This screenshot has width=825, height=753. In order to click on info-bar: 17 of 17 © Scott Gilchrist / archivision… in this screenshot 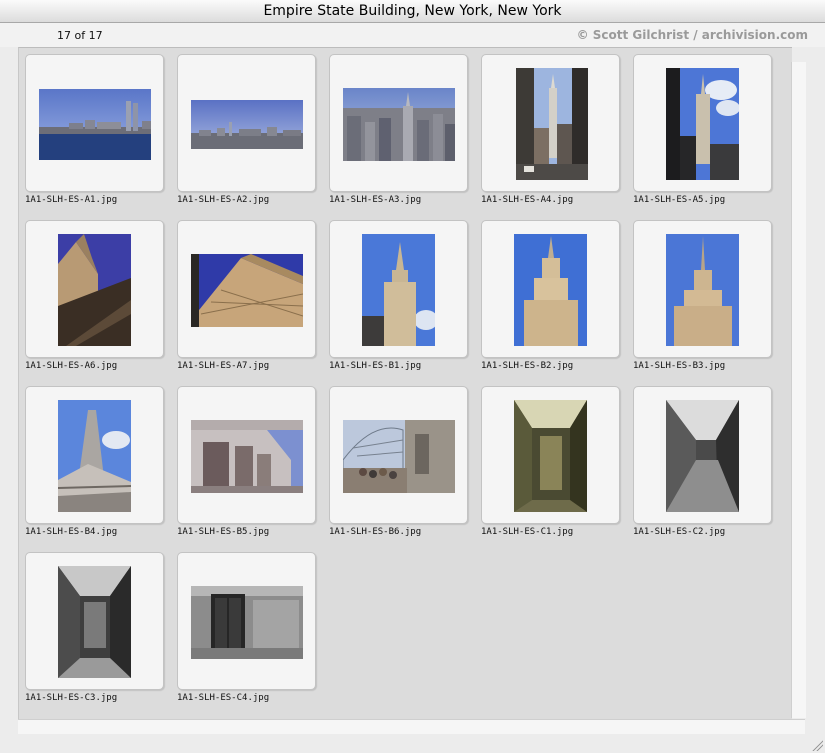, I will do `click(412, 35)`.